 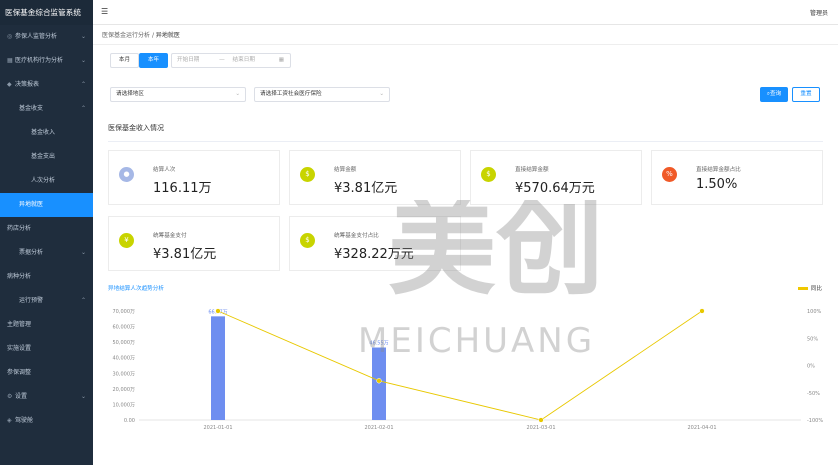 What do you see at coordinates (167, 35) in the screenshot?
I see `breadcrumb-current: 异地就医` at bounding box center [167, 35].